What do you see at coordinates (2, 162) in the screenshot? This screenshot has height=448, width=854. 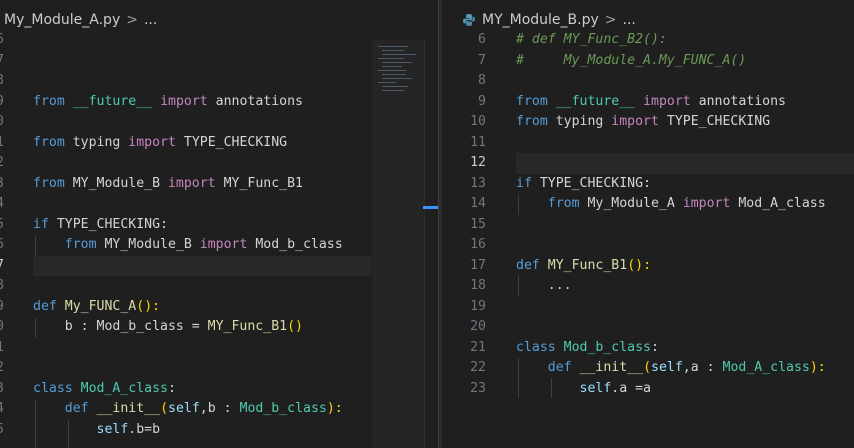 I see `line-number: 12` at bounding box center [2, 162].